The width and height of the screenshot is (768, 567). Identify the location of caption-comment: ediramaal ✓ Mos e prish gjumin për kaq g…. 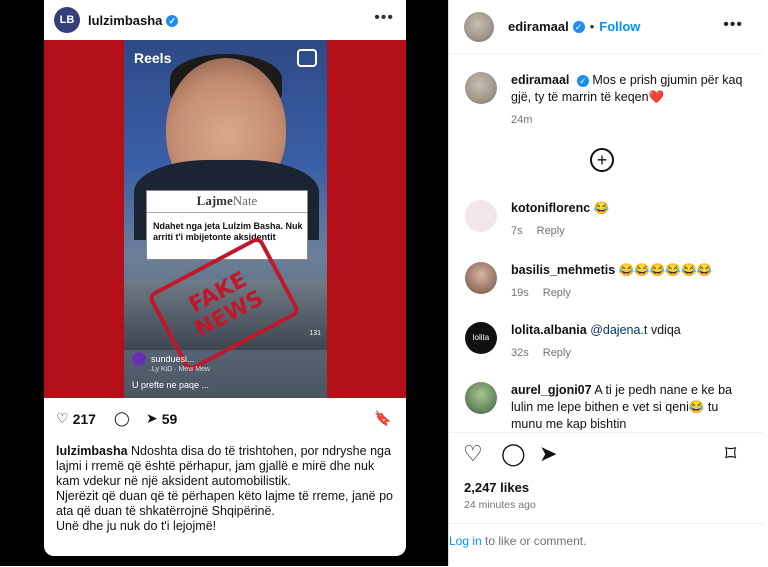
(610, 100).